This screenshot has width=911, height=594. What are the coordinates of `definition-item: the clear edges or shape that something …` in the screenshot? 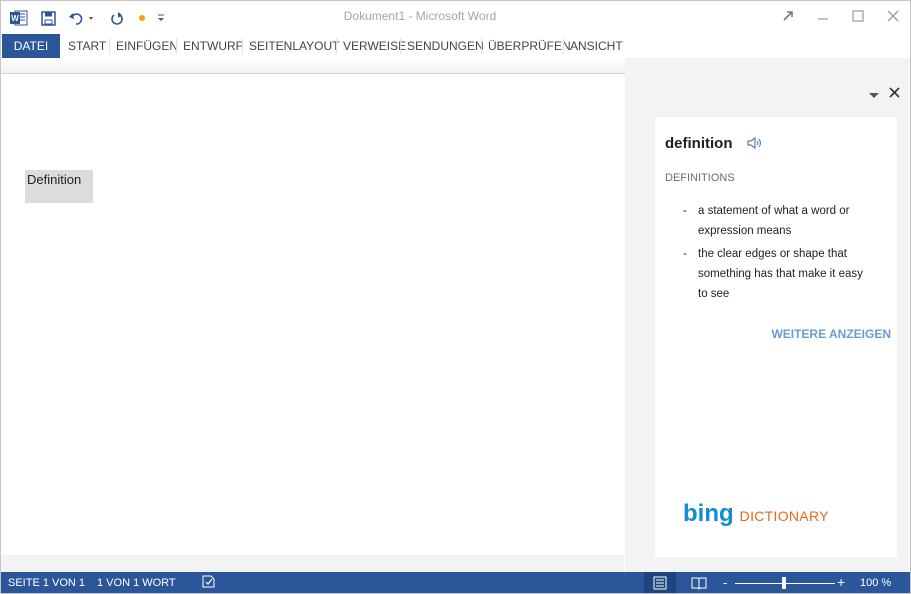 It's located at (780, 274).